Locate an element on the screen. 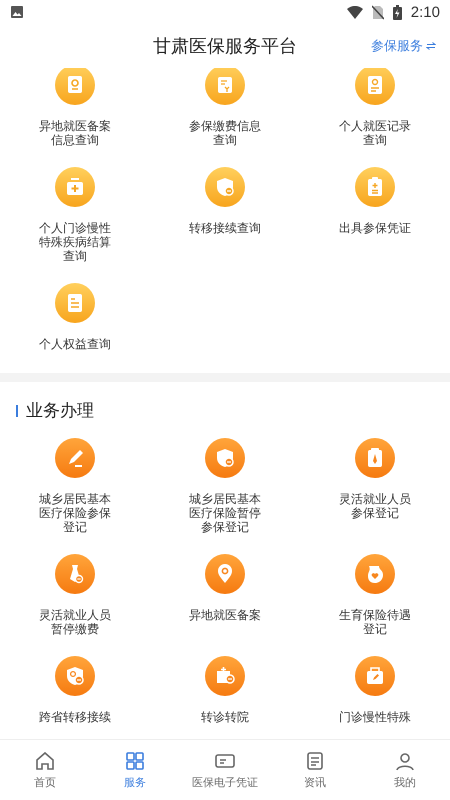  service-item: 个人权益查询 is located at coordinates (75, 327).